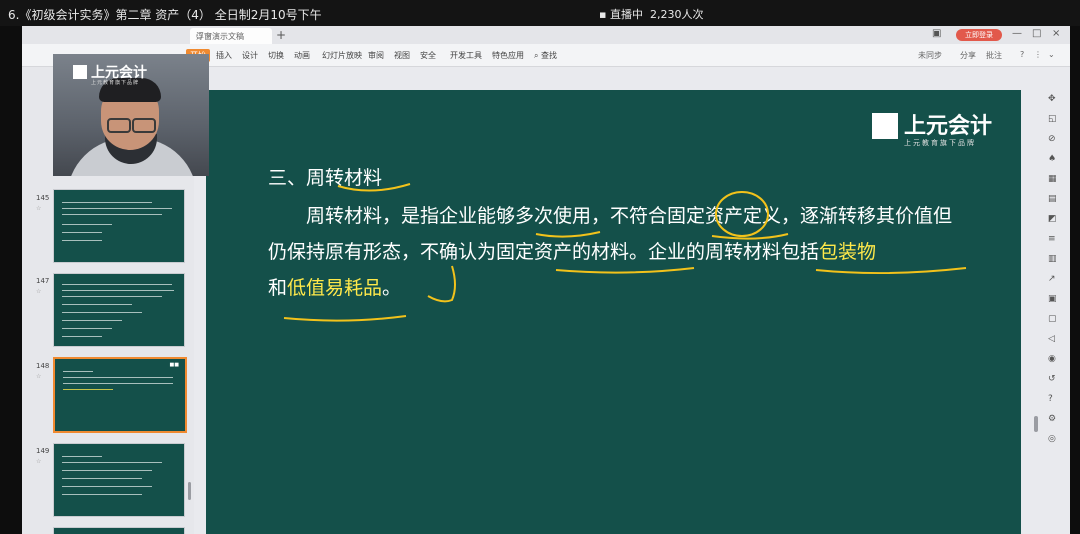  Describe the element at coordinates (335, 288) in the screenshot. I see `highlight-low-value-consumables: 低值易耗品` at that location.